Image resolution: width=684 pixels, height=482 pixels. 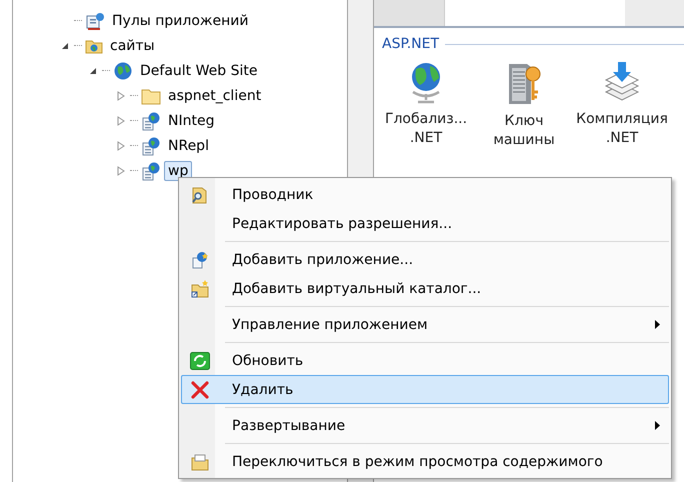 I want to click on folder-globe-icon, so click(x=94, y=46).